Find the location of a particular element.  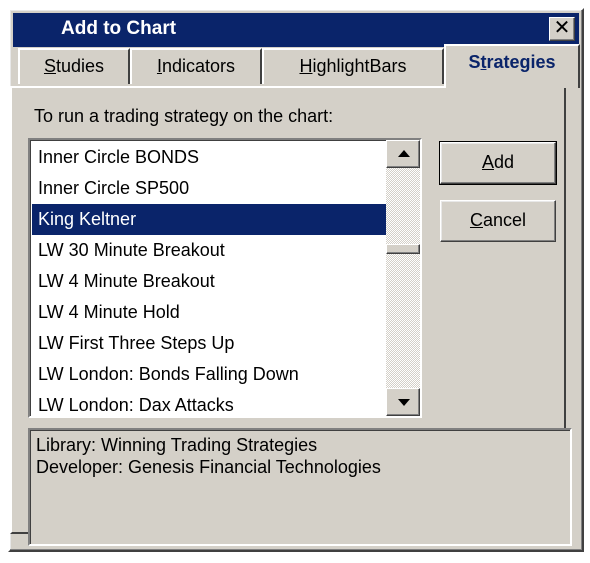

tab-indicators: Indicators is located at coordinates (196, 66).